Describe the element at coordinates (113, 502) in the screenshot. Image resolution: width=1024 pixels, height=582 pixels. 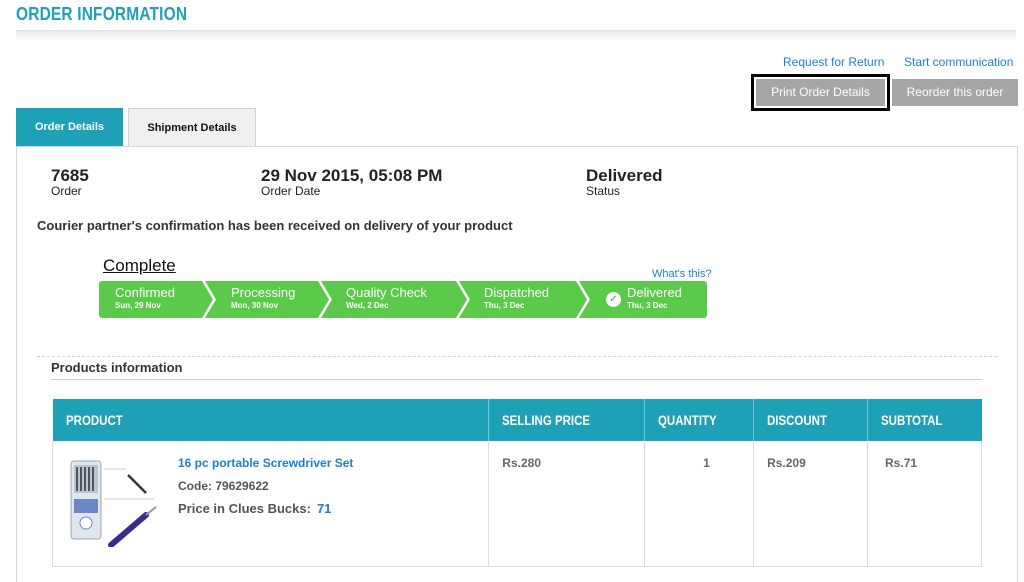
I see `product-image` at that location.